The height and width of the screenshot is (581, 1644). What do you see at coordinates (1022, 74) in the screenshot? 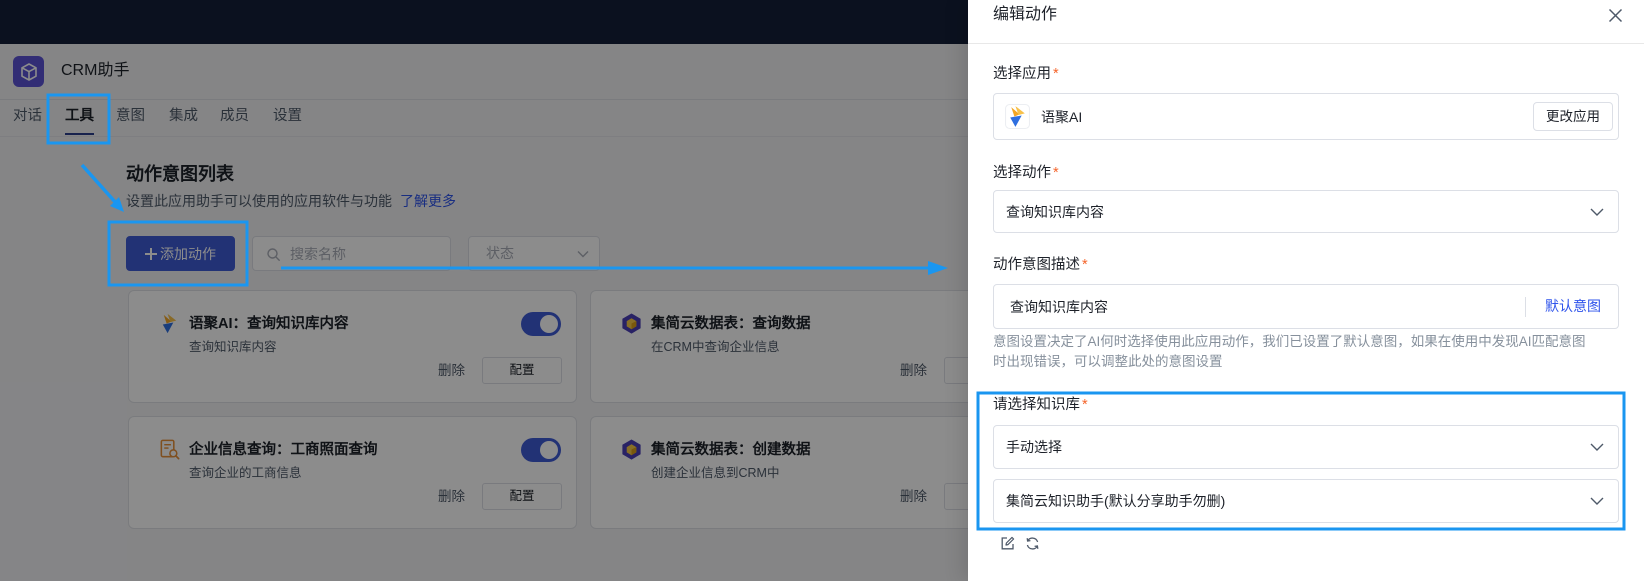
I see `select-app-label-text: 选择应用` at bounding box center [1022, 74].